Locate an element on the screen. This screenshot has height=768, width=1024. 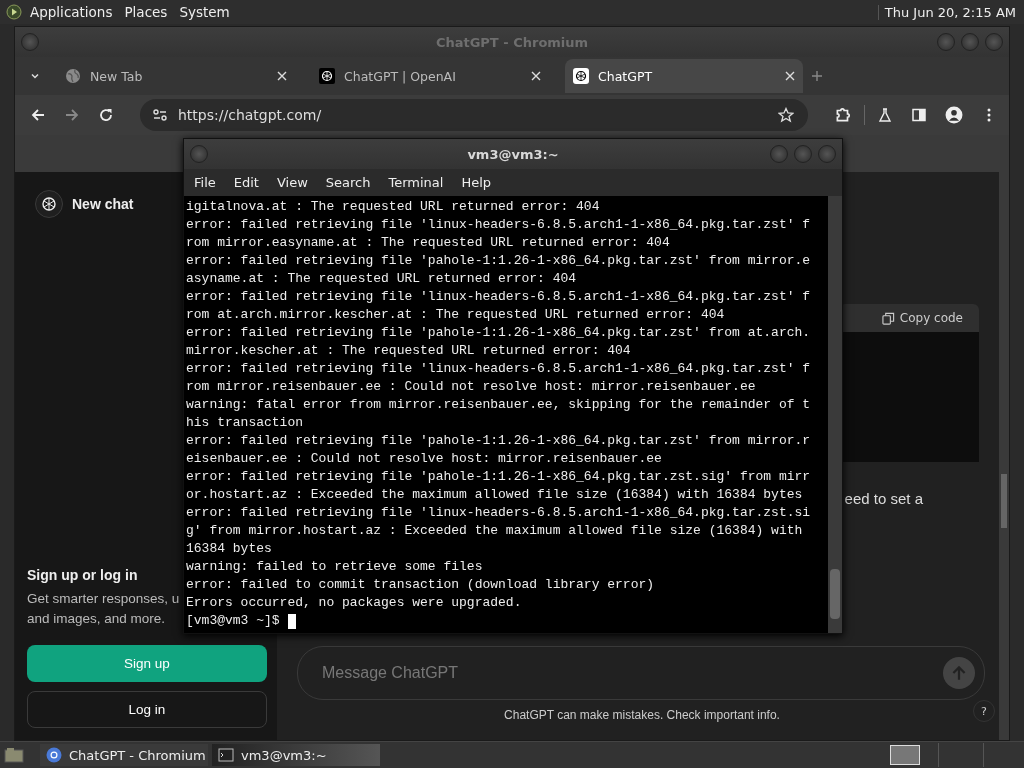
terminal-line: error: failed retrieving file 'linux-headers-6.8.5.arch1-1-x86_64.pkg.tar.zst.si is located at coordinates (499, 513).